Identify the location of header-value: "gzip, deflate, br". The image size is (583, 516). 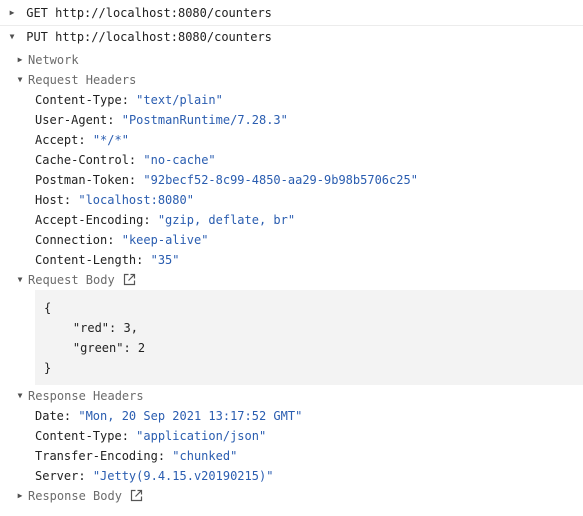
(226, 220).